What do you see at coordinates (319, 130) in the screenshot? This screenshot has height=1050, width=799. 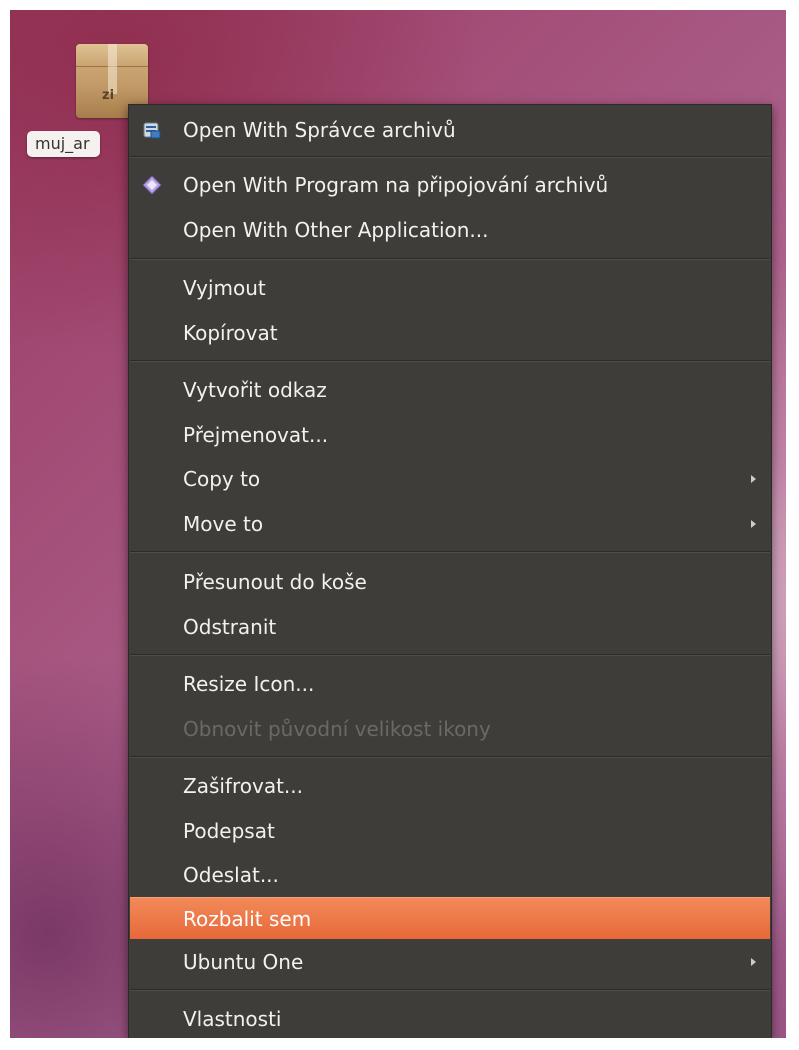 I see `menu-item-label: Open With Správce archivů` at bounding box center [319, 130].